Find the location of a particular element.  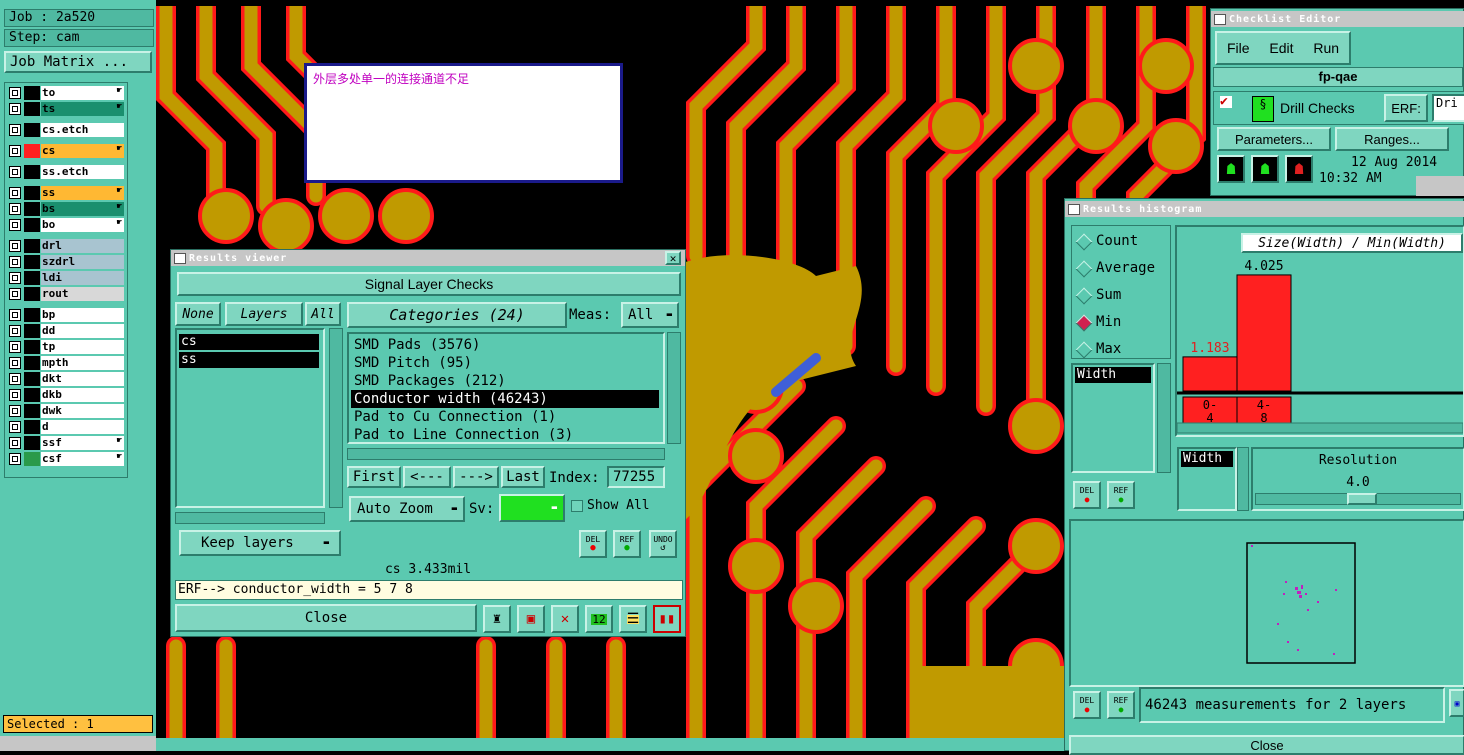

layer-row-bo: bo ☛ is located at coordinates (65, 225).